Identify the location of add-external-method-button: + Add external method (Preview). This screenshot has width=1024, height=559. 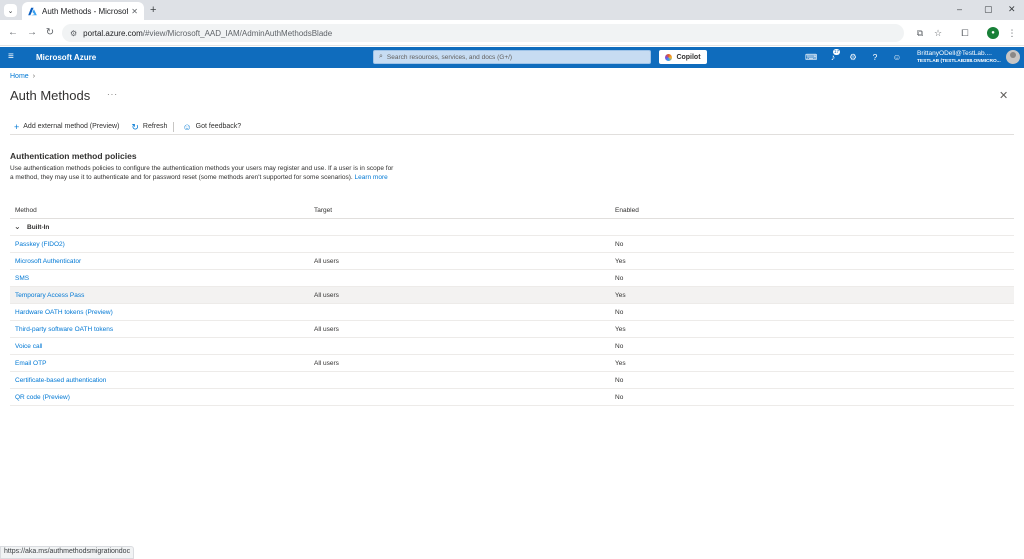
(64, 127).